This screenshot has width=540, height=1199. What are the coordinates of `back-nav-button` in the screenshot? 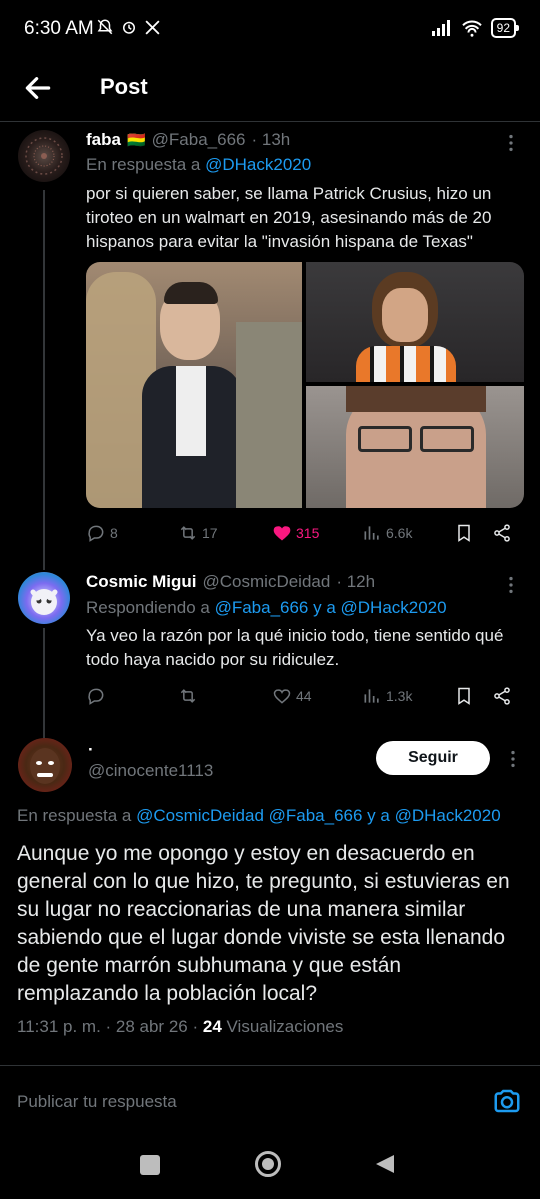 It's located at (385, 1166).